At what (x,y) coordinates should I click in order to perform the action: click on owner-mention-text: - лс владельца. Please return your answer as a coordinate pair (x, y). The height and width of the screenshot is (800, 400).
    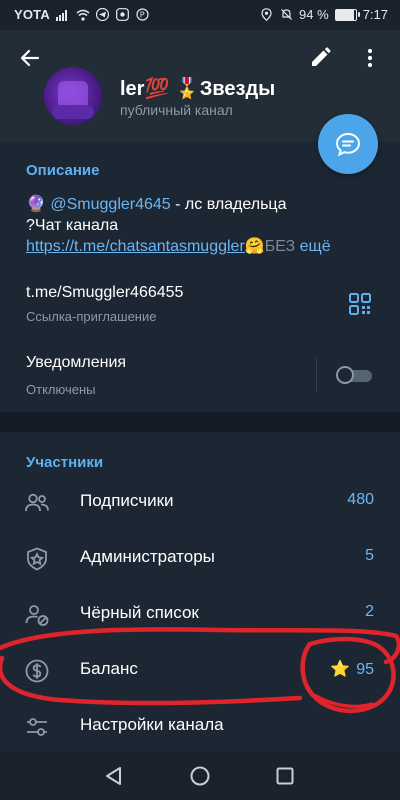
    Looking at the image, I should click on (228, 204).